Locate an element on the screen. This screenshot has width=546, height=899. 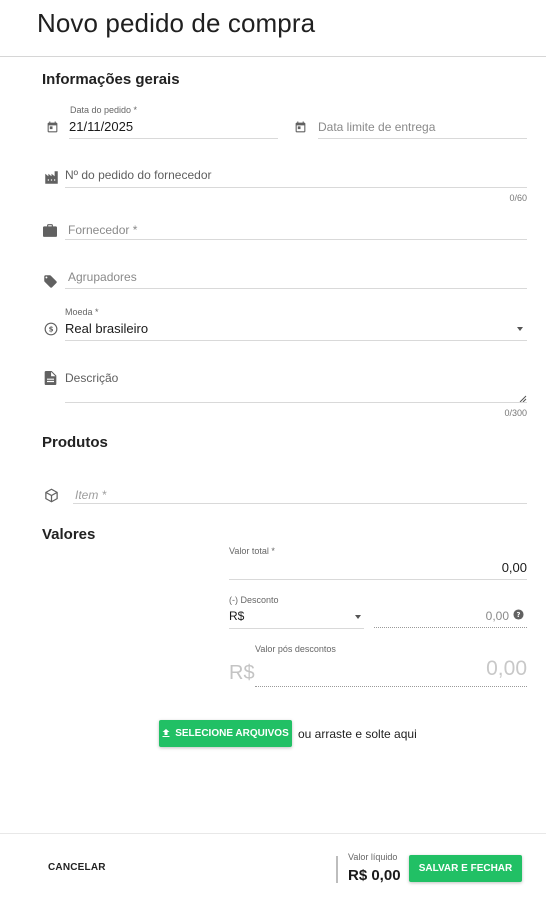
after-discount-label: Valor pós descontos is located at coordinates (295, 649).